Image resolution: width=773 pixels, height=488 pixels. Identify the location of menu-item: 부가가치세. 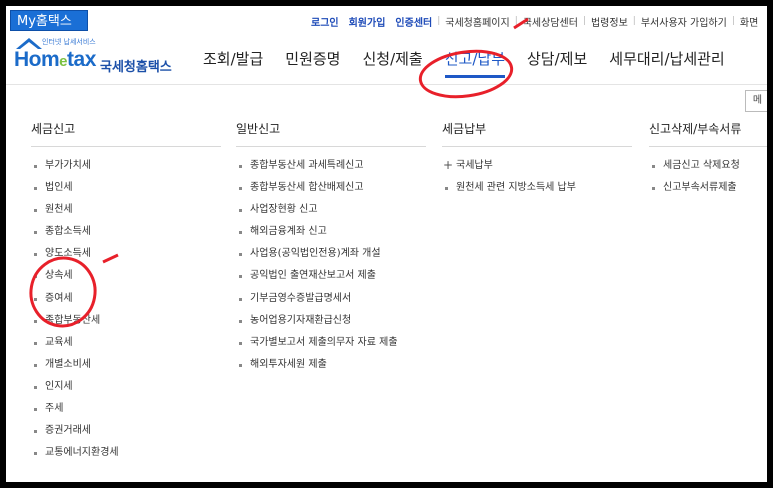
(126, 166).